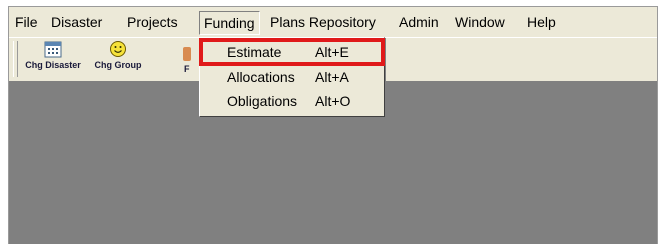 The image size is (665, 245). What do you see at coordinates (53, 59) in the screenshot?
I see `chg-disaster-button: Chg Disaster` at bounding box center [53, 59].